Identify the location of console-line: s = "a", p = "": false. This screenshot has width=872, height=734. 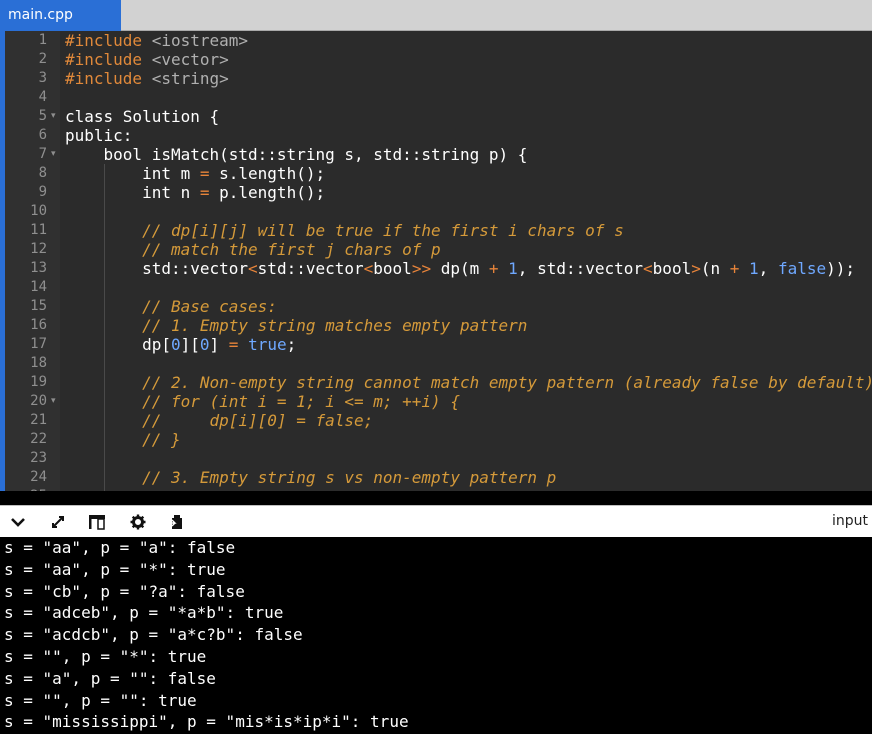
(110, 678).